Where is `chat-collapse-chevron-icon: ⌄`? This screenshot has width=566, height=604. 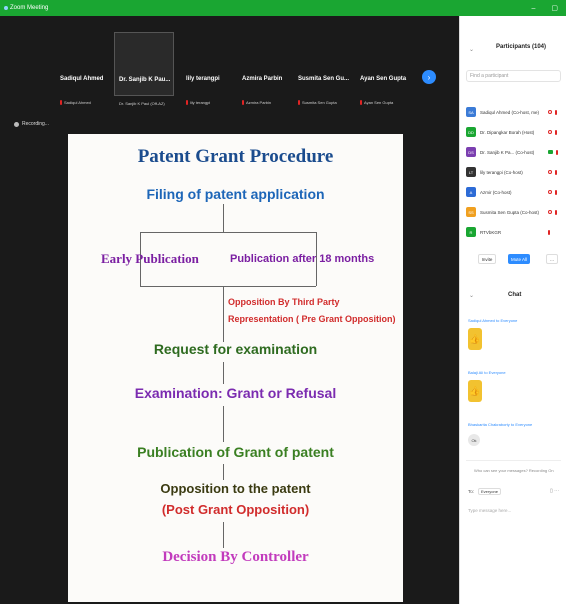
chat-collapse-chevron-icon: ⌄ is located at coordinates (471, 295).